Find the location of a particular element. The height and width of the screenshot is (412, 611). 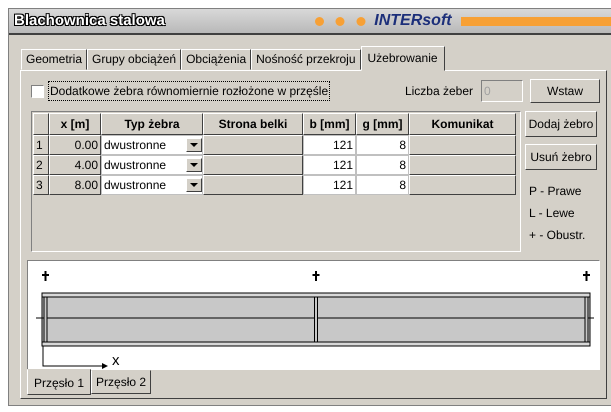

column-header: g [mm] is located at coordinates (382, 124).